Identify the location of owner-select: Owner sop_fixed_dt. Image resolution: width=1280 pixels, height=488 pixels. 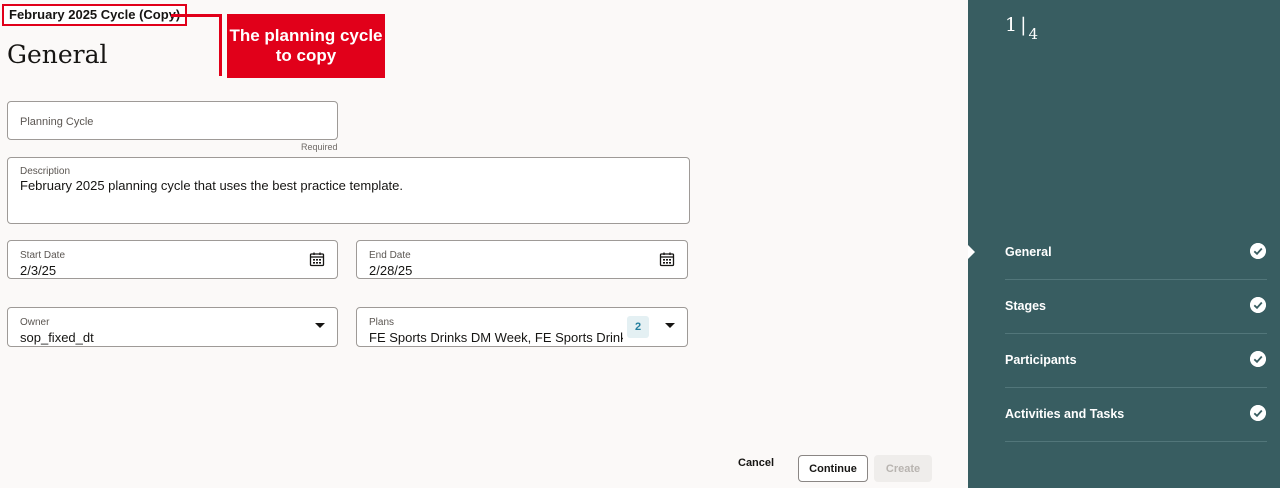
(172, 327).